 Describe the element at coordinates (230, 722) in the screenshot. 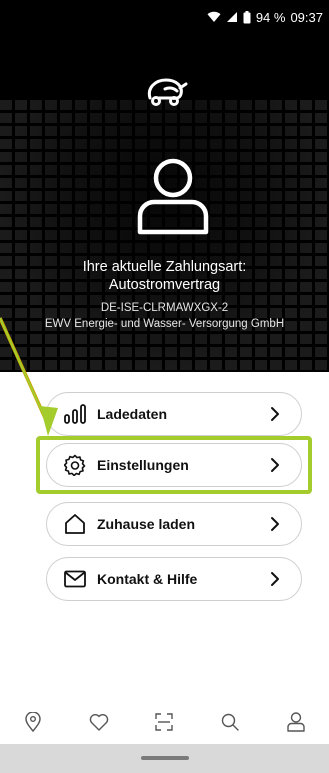

I see `search-icon` at that location.